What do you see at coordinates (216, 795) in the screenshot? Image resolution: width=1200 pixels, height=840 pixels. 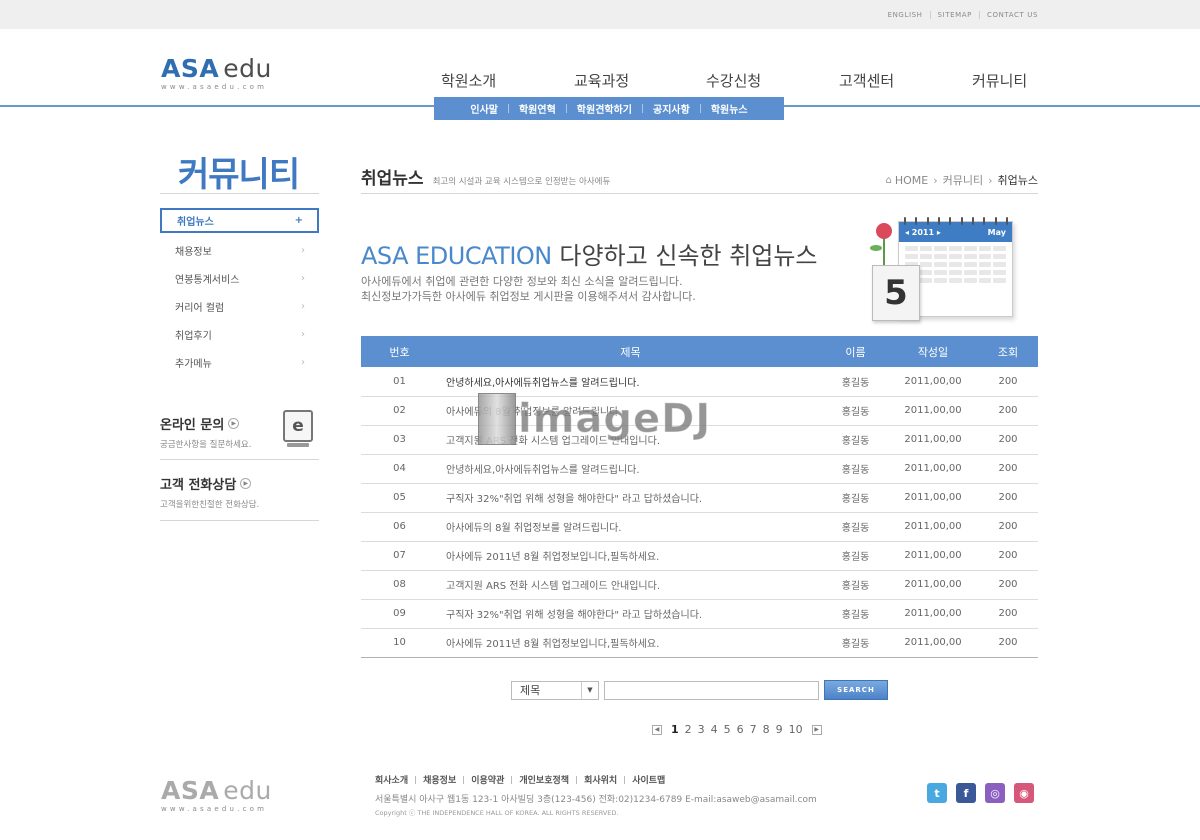 I see `footer-logo: ASA edu www.asaedu.com` at bounding box center [216, 795].